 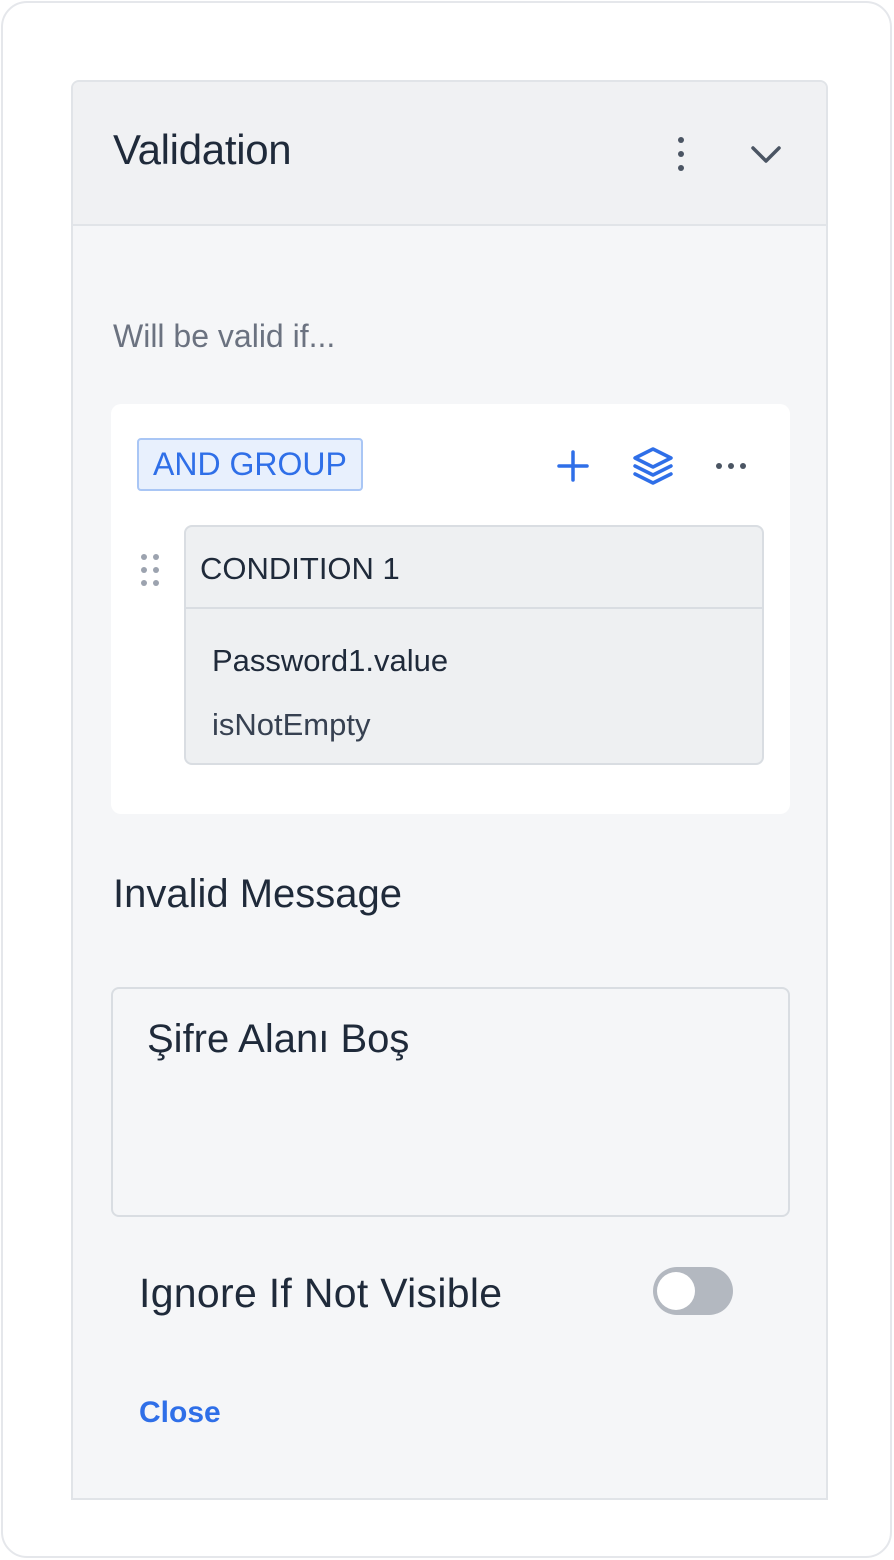 I want to click on condition-header: CONDITION 1, so click(x=474, y=568).